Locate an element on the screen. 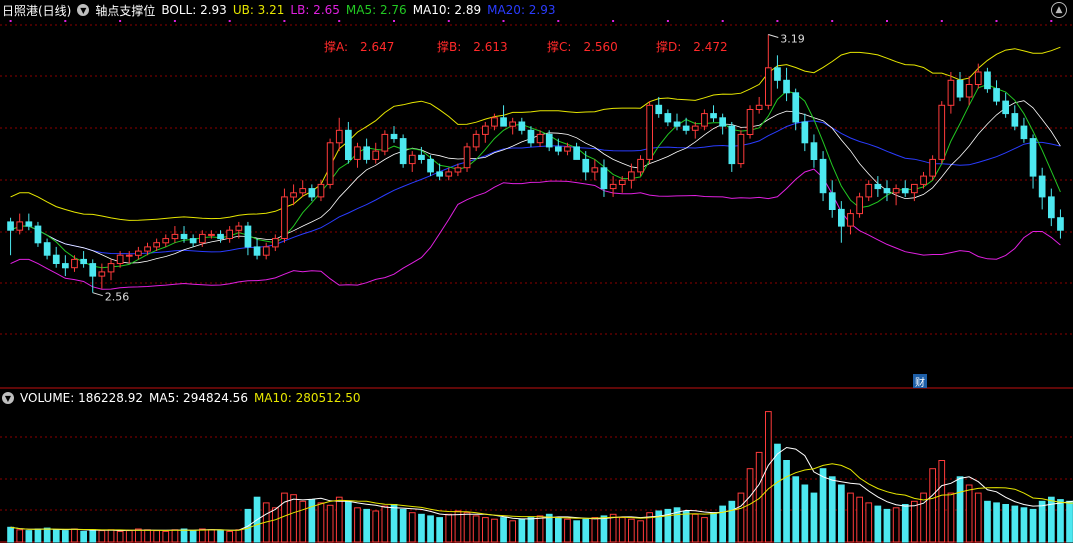 The width and height of the screenshot is (1073, 543). volume-ma5-label: MA5: 294824.56 is located at coordinates (198, 398).